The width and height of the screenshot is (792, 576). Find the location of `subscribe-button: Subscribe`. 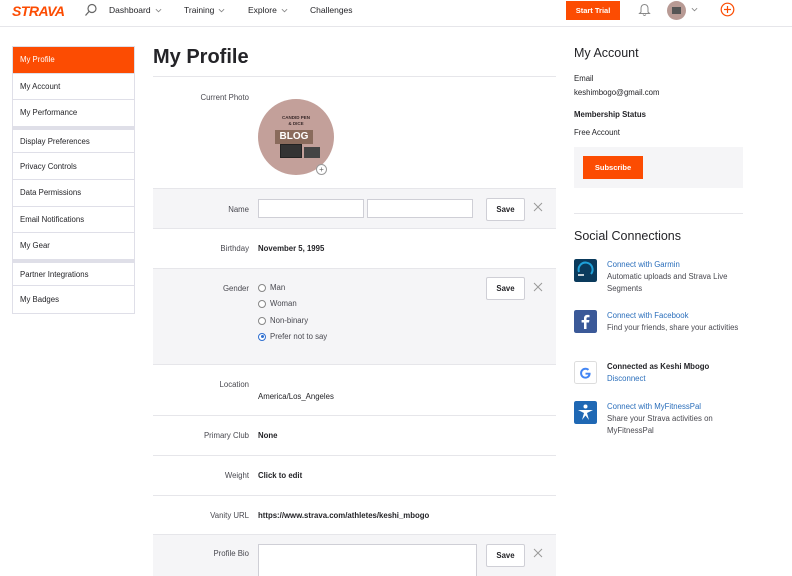

subscribe-button: Subscribe is located at coordinates (613, 167).